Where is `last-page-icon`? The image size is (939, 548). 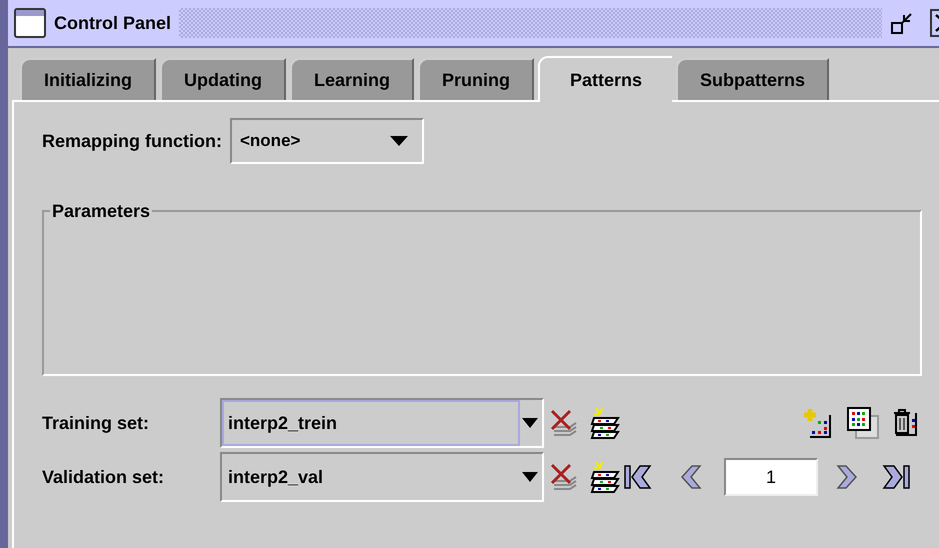 last-page-icon is located at coordinates (896, 477).